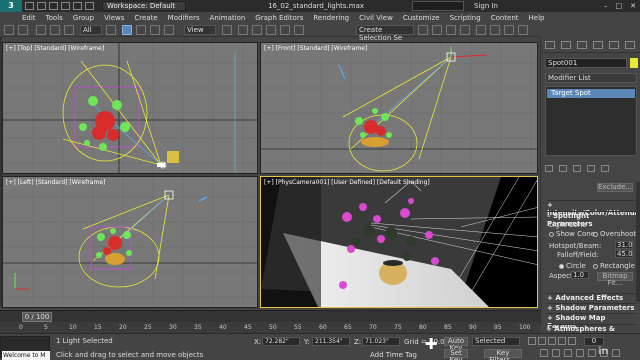 The height and width of the screenshot is (360, 640). What do you see at coordinates (605, 168) in the screenshot?
I see `configure-modifier-sets-icon` at bounding box center [605, 168].